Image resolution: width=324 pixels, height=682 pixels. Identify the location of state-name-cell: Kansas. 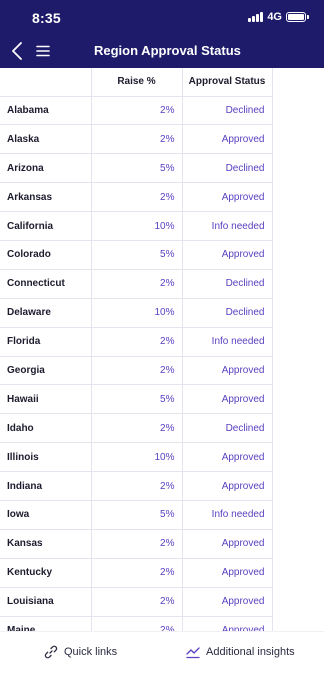
(45, 544).